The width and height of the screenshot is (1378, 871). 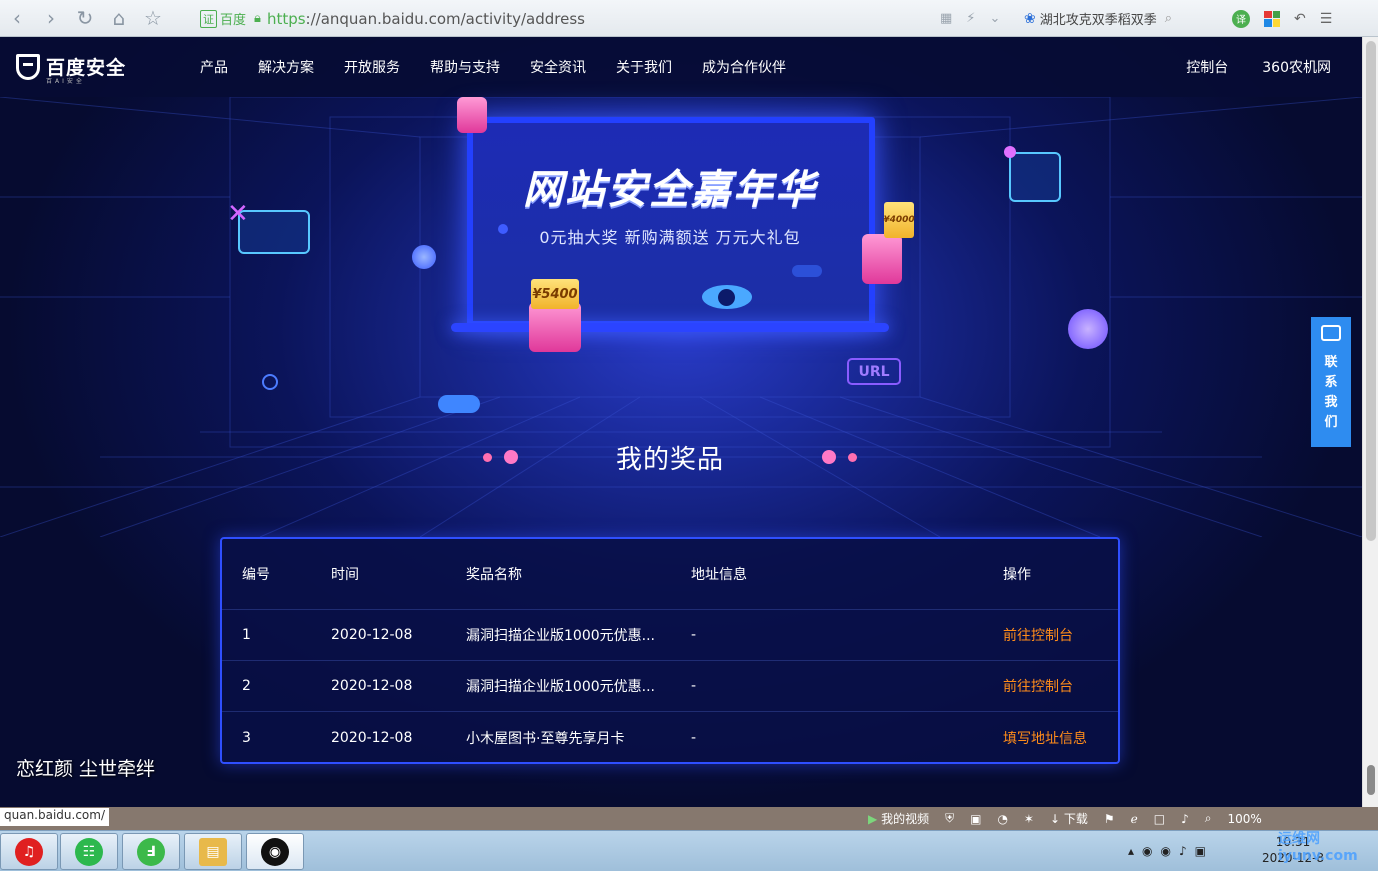 I want to click on taskbar-explorer: ▤, so click(x=213, y=851).